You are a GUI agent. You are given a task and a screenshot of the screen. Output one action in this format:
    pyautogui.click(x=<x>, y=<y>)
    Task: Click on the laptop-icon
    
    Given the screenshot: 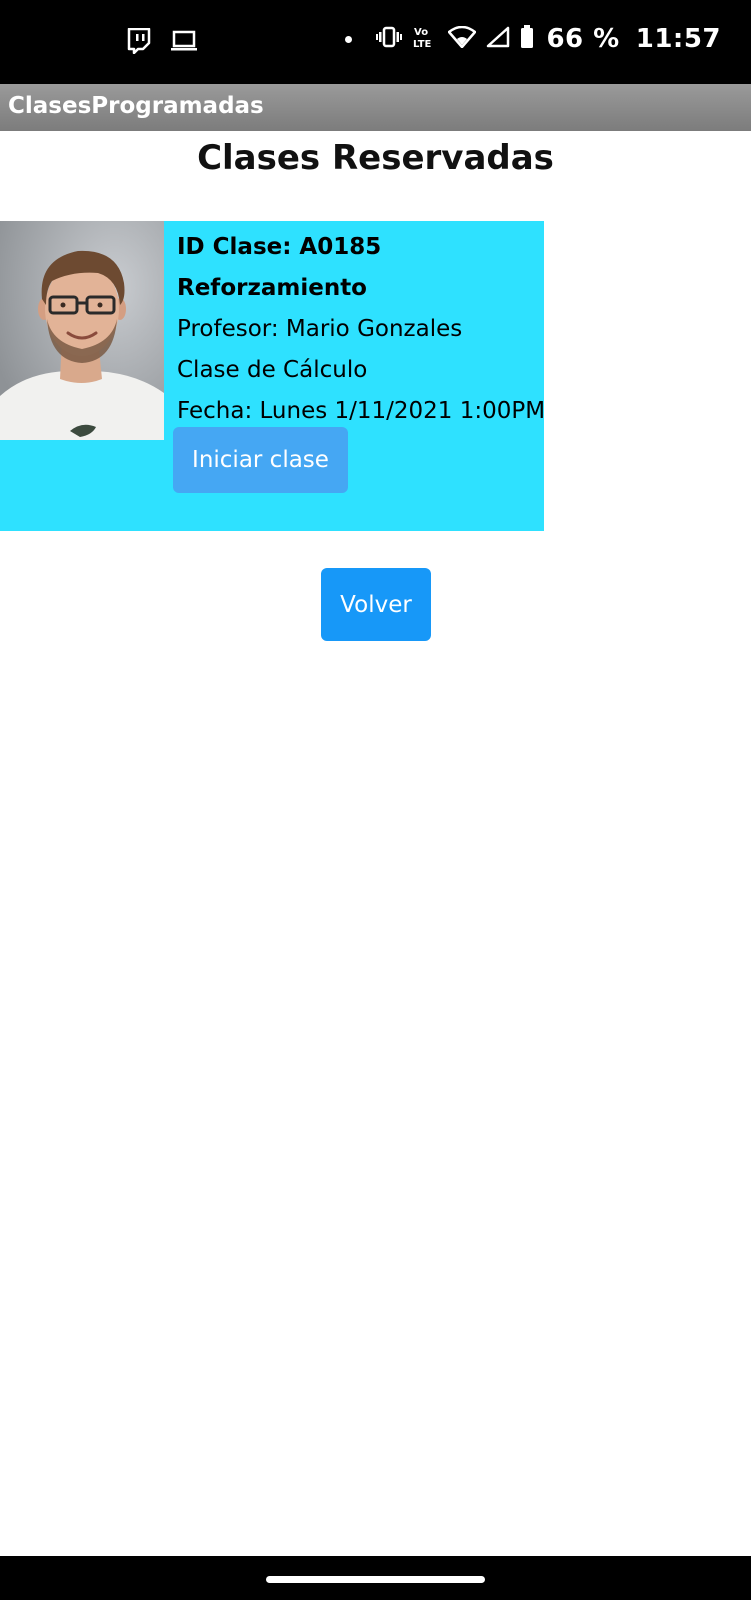 What is the action you would take?
    pyautogui.click(x=184, y=43)
    